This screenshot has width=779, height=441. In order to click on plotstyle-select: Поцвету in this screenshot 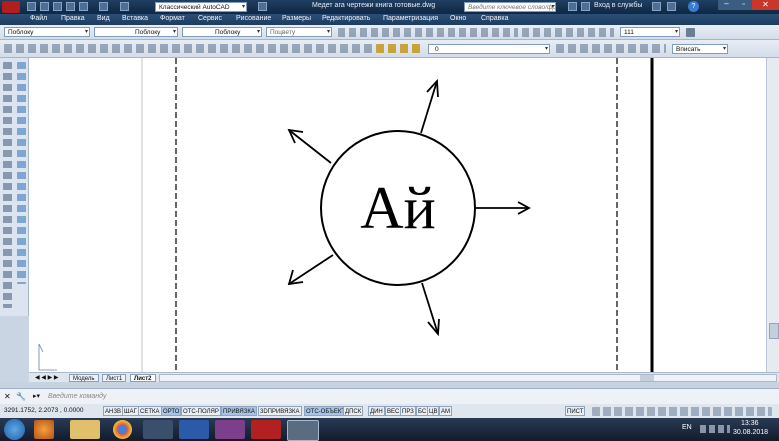, I will do `click(299, 32)`.